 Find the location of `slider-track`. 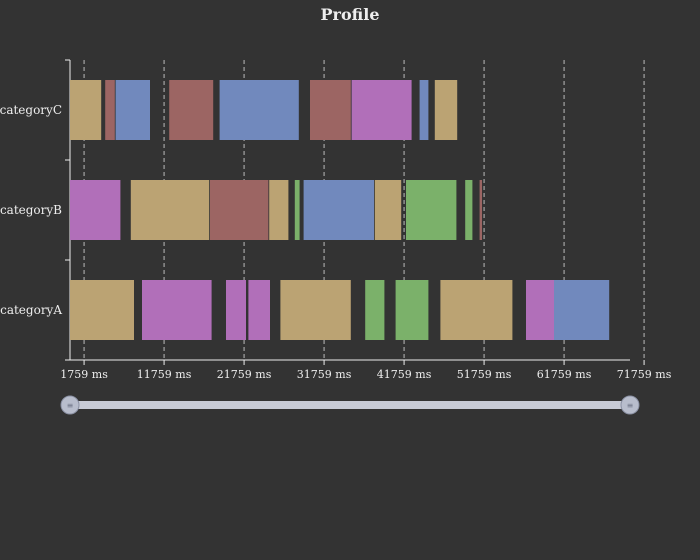

slider-track is located at coordinates (350, 405).